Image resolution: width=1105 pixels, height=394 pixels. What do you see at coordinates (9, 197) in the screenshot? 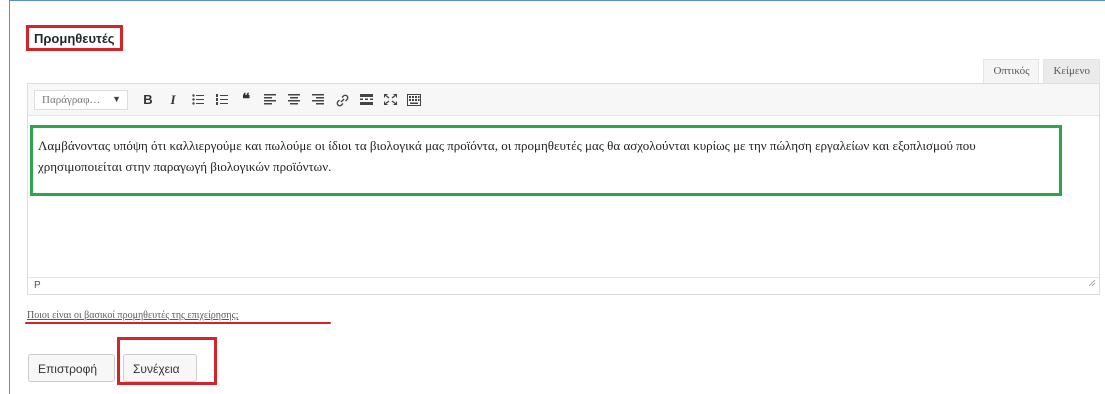
I see `frame-left-border` at bounding box center [9, 197].